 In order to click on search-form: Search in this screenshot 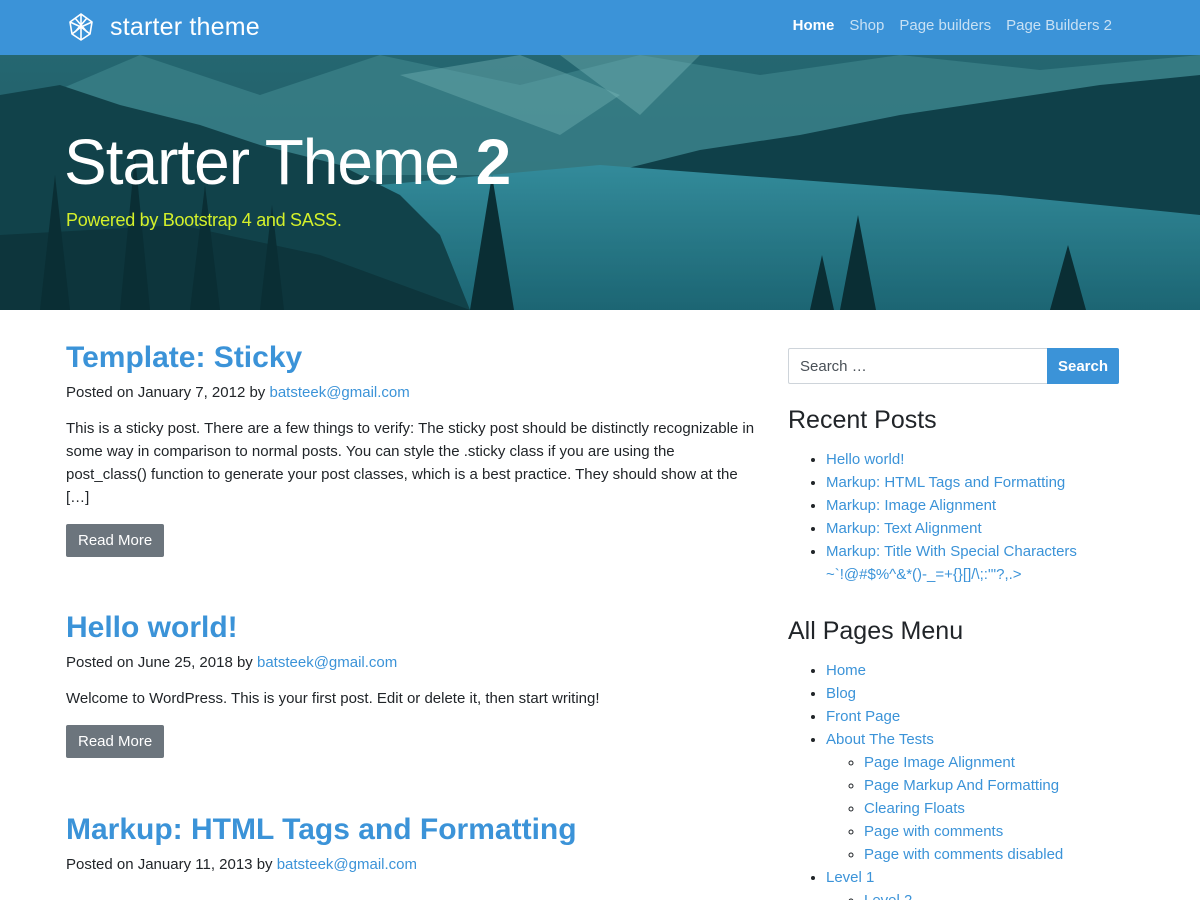, I will do `click(954, 366)`.